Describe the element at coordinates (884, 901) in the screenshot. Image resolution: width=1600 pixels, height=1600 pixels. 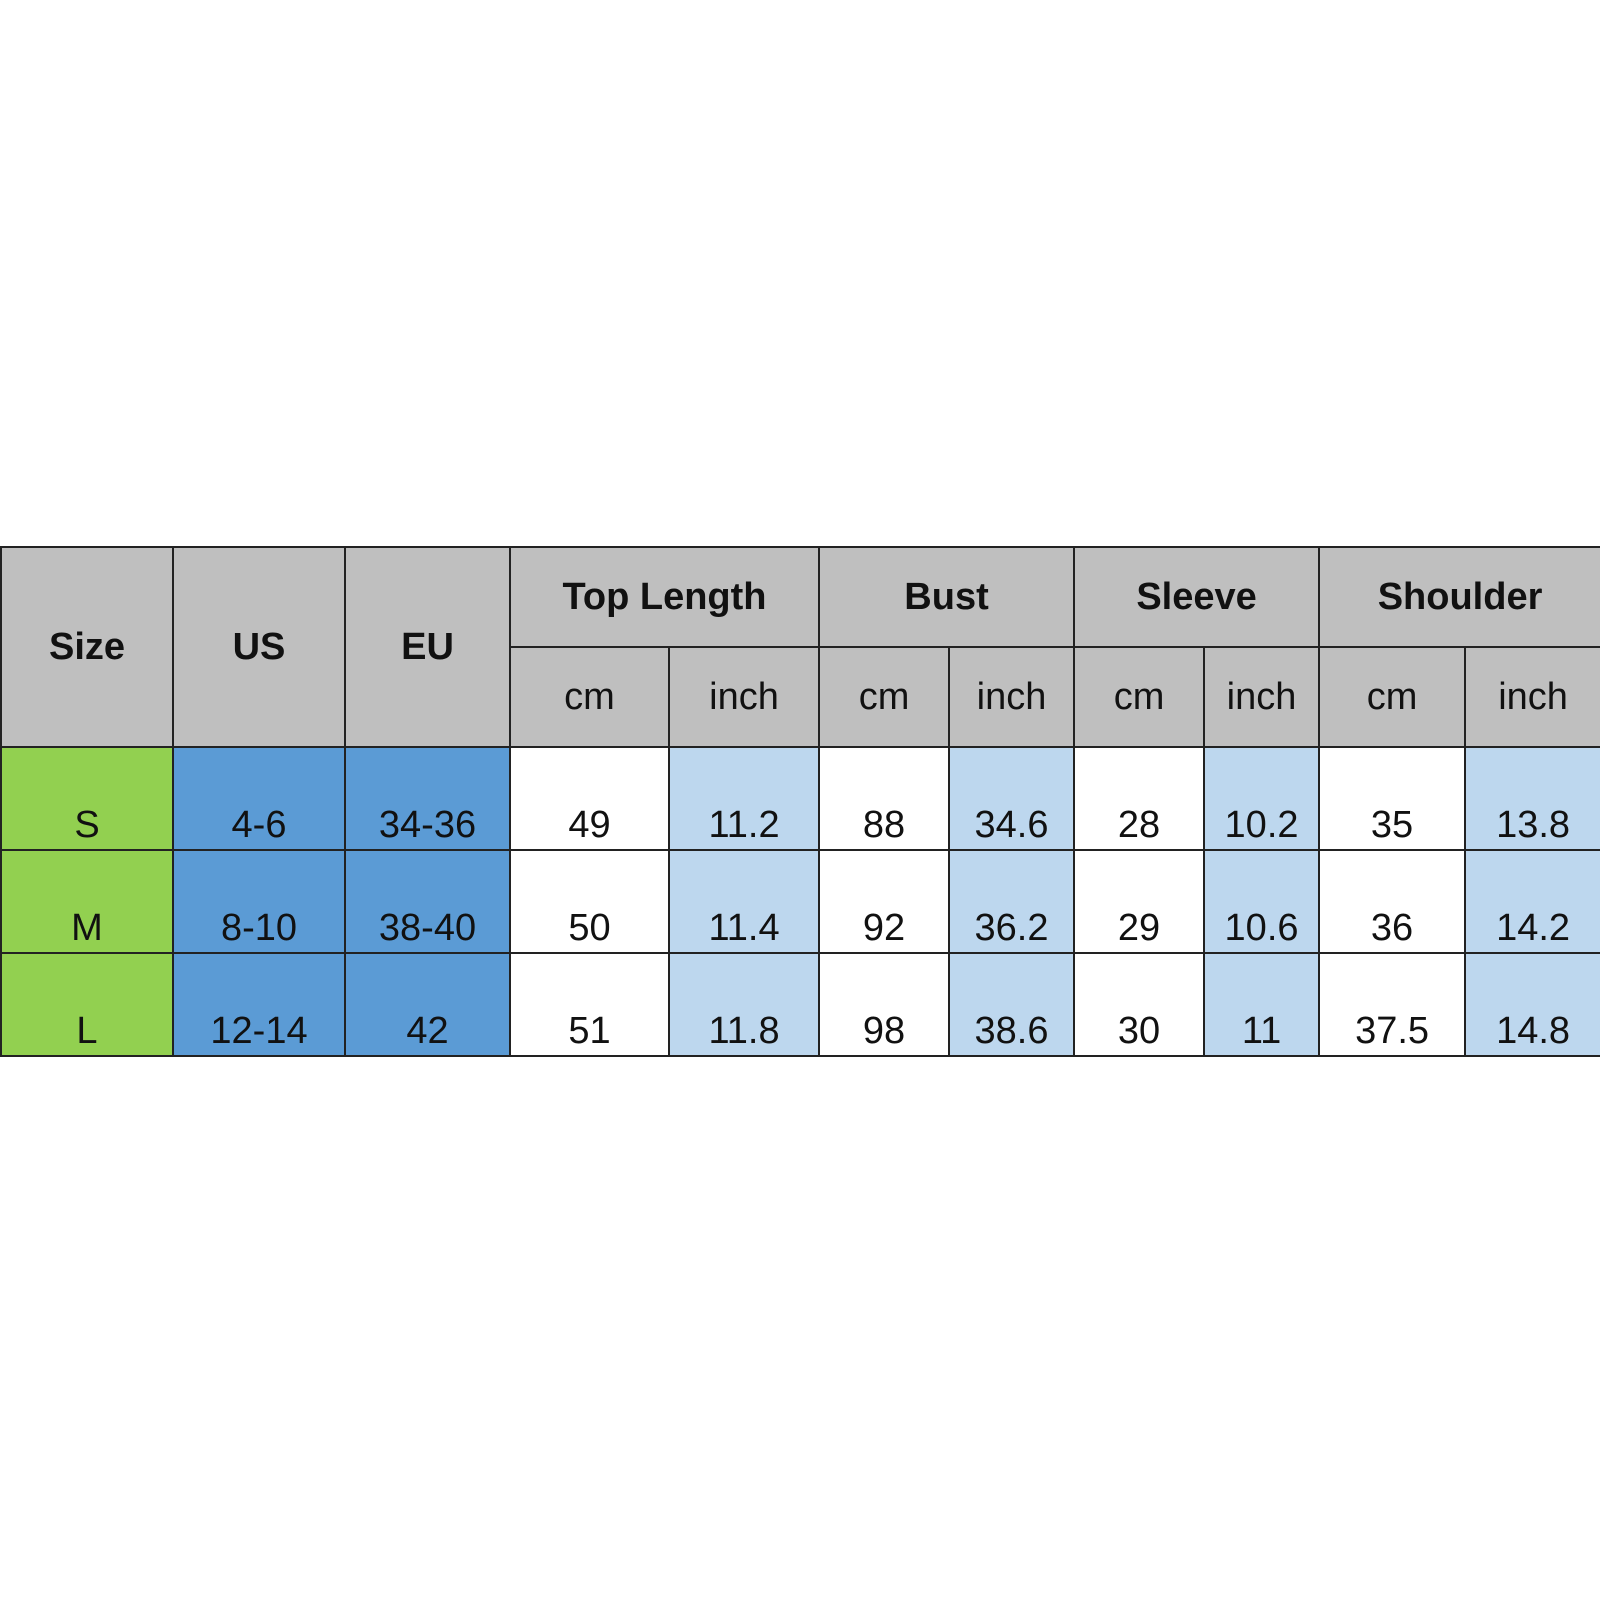
I see `bust-cm-cell: 92` at that location.